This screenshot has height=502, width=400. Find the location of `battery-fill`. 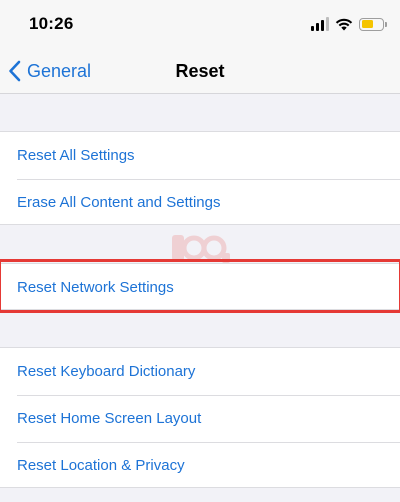

battery-fill is located at coordinates (367, 24).